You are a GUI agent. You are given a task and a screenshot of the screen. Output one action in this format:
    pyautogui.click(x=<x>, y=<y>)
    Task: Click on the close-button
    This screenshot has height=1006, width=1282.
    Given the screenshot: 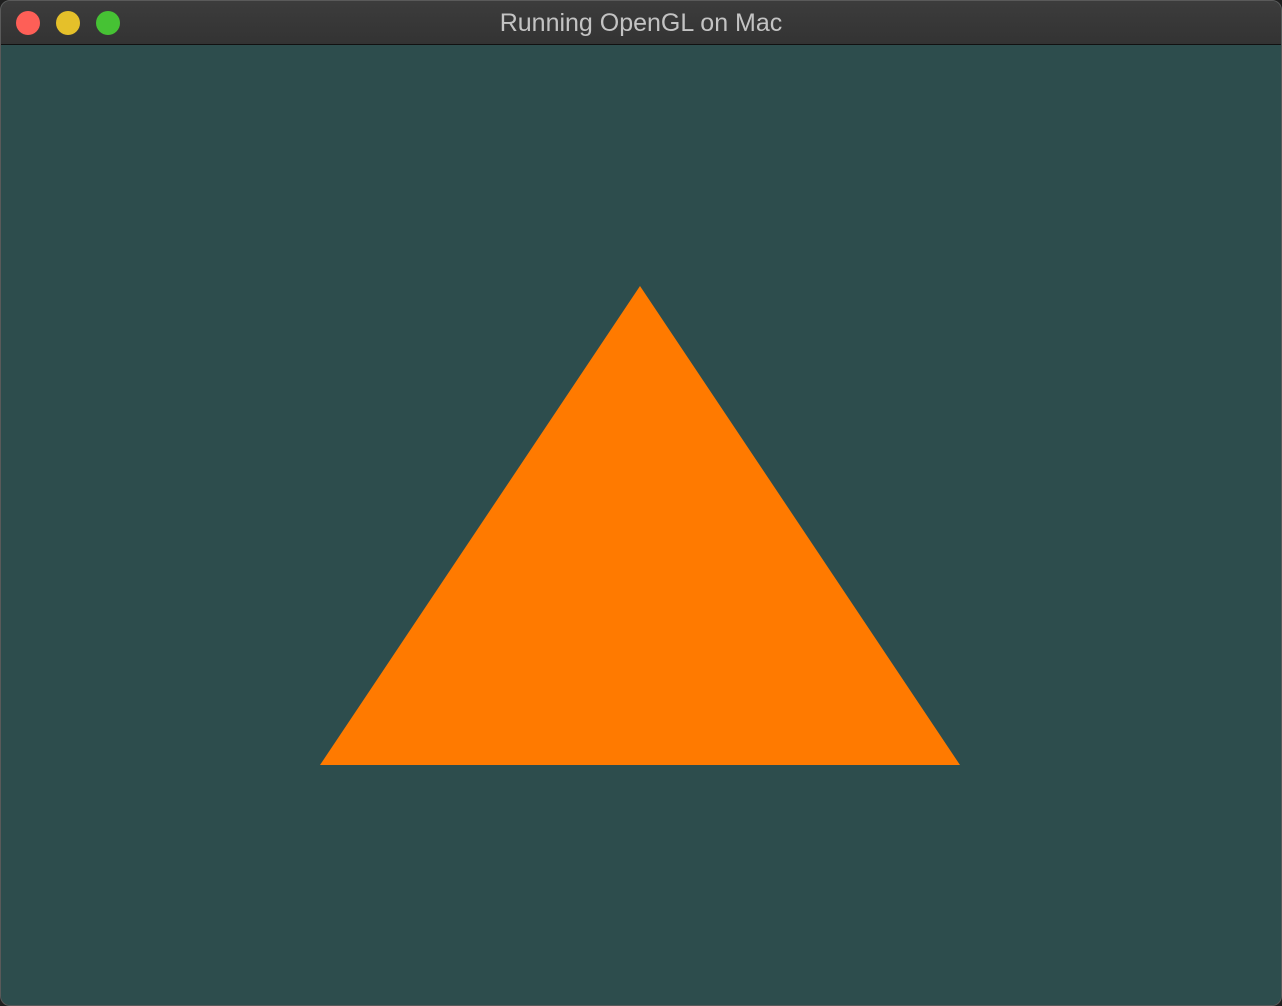 What is the action you would take?
    pyautogui.click(x=28, y=23)
    